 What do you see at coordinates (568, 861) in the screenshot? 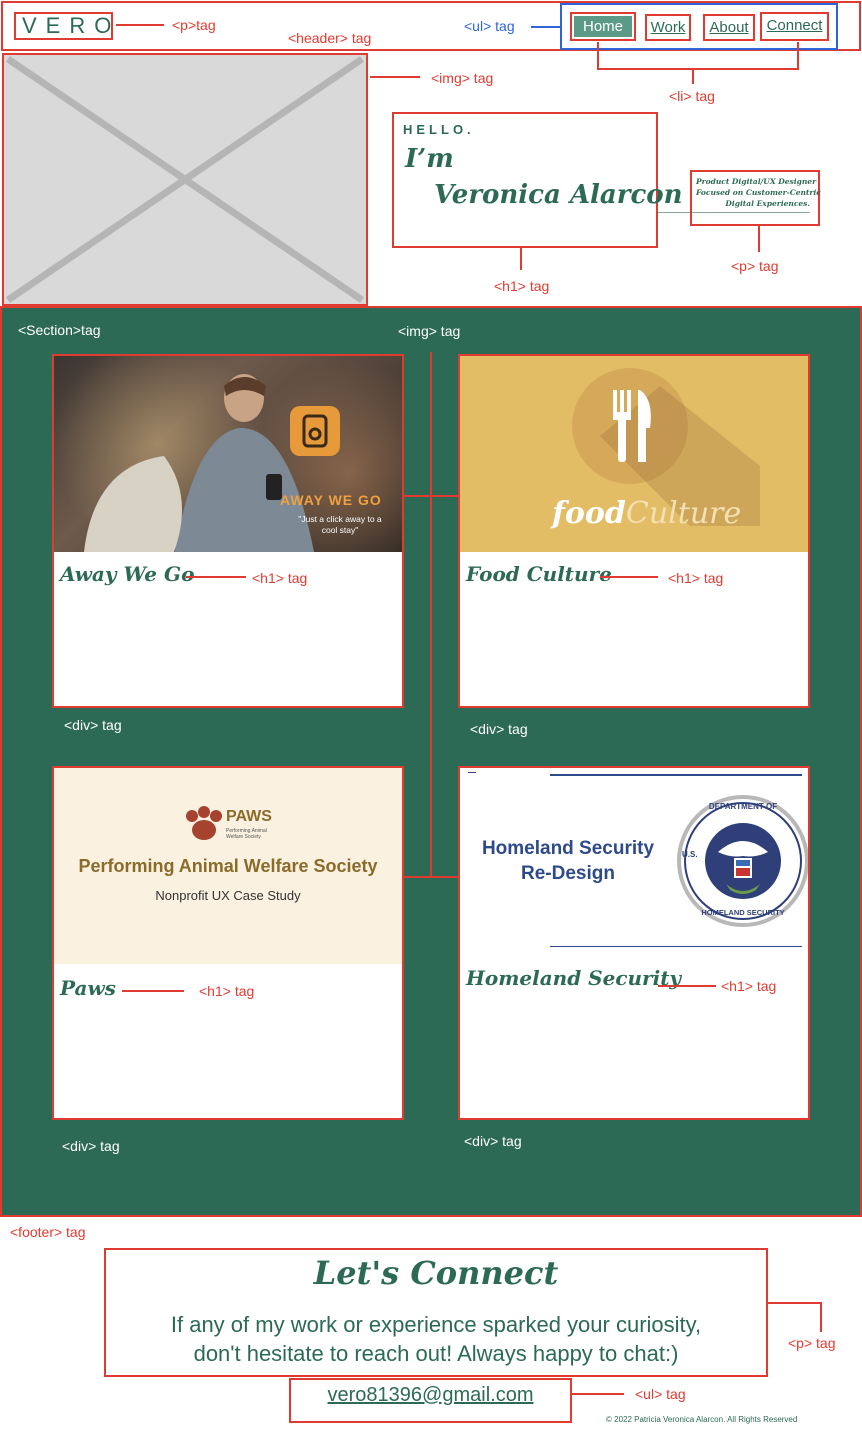
I see `homeland-security-image-heading: Homeland Security Re-Design` at bounding box center [568, 861].